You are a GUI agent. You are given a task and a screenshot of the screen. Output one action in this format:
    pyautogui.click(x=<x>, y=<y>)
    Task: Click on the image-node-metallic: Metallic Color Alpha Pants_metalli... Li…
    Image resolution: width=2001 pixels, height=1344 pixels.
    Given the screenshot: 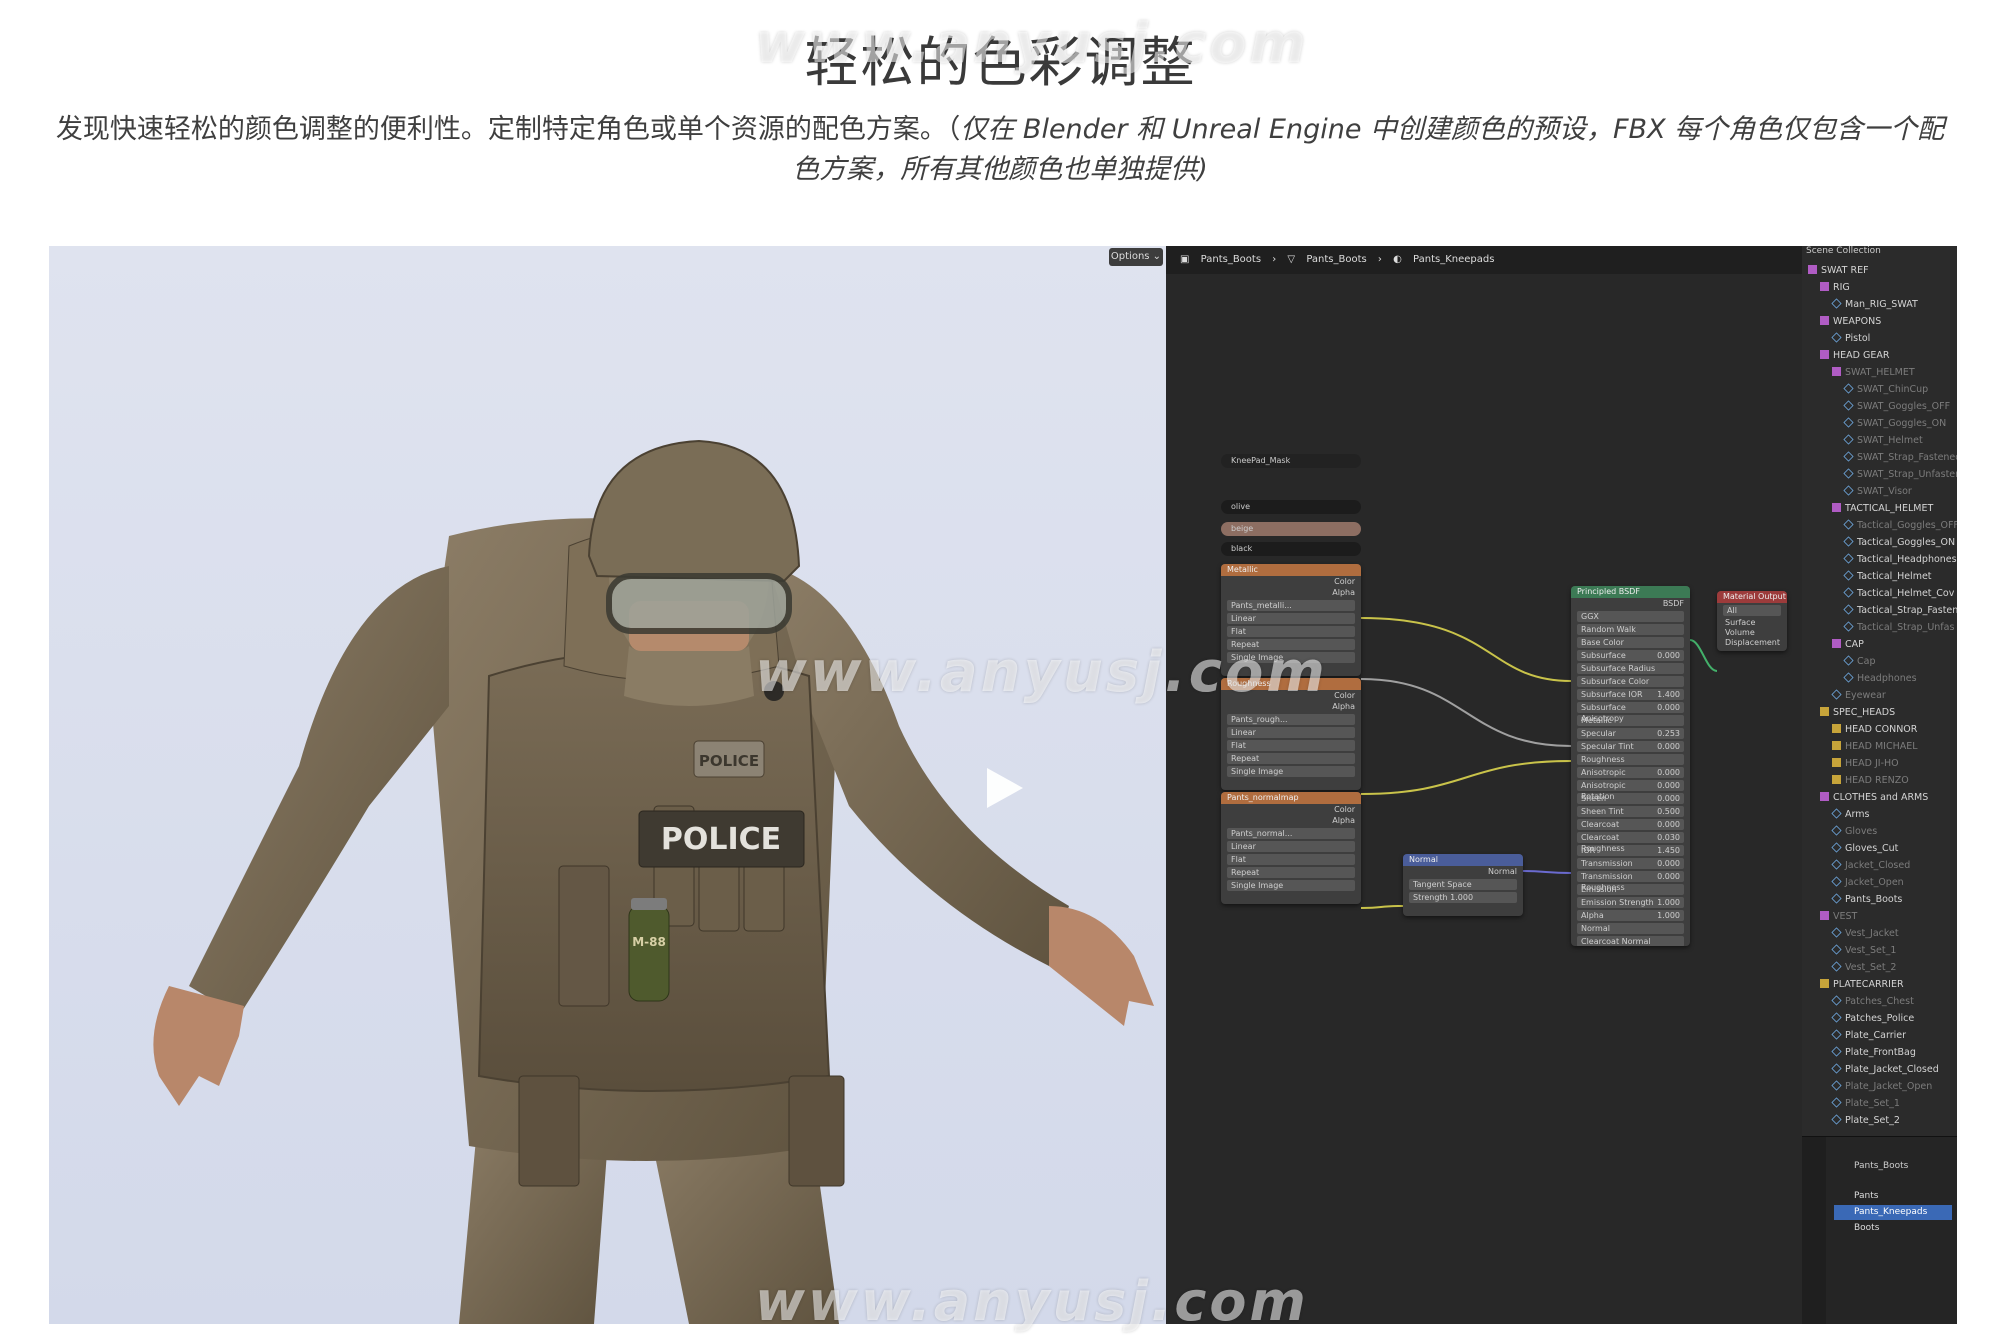 What is the action you would take?
    pyautogui.click(x=1291, y=620)
    